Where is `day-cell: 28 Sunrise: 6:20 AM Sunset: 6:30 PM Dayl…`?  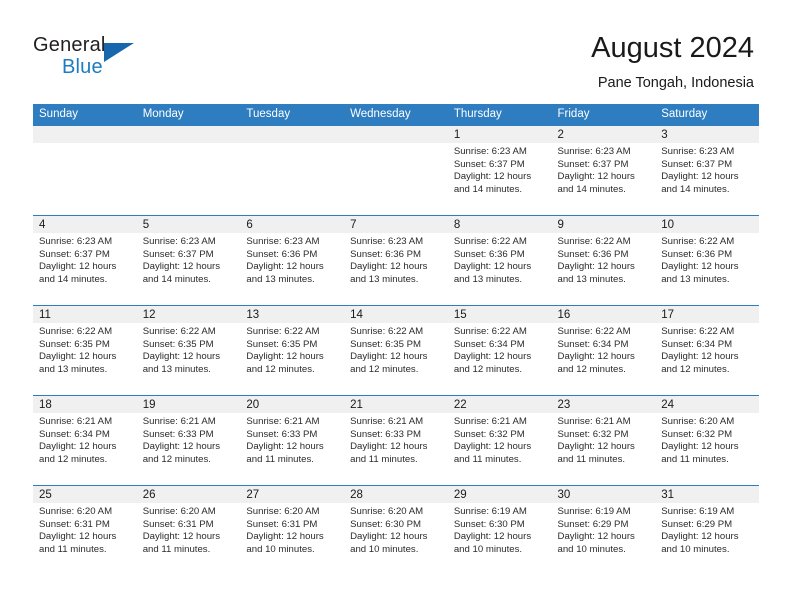
day-cell: 28 Sunrise: 6:20 AM Sunset: 6:30 PM Dayl… is located at coordinates (396, 530).